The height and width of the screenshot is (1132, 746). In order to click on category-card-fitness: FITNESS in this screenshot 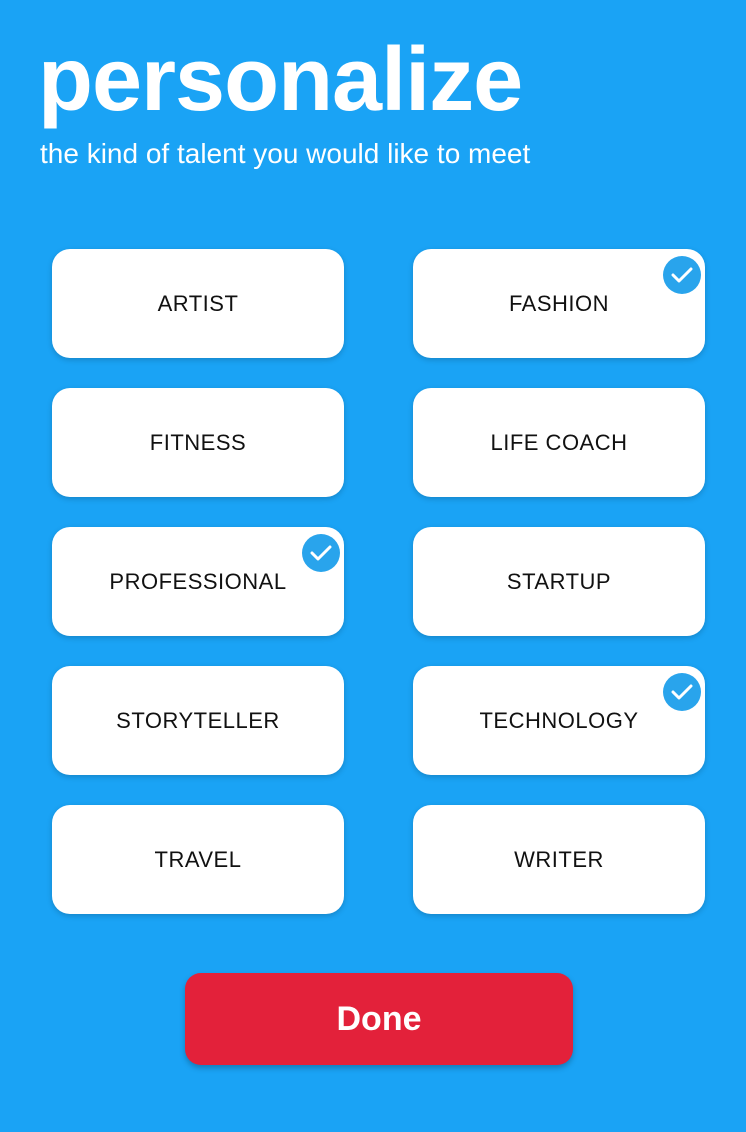, I will do `click(198, 442)`.